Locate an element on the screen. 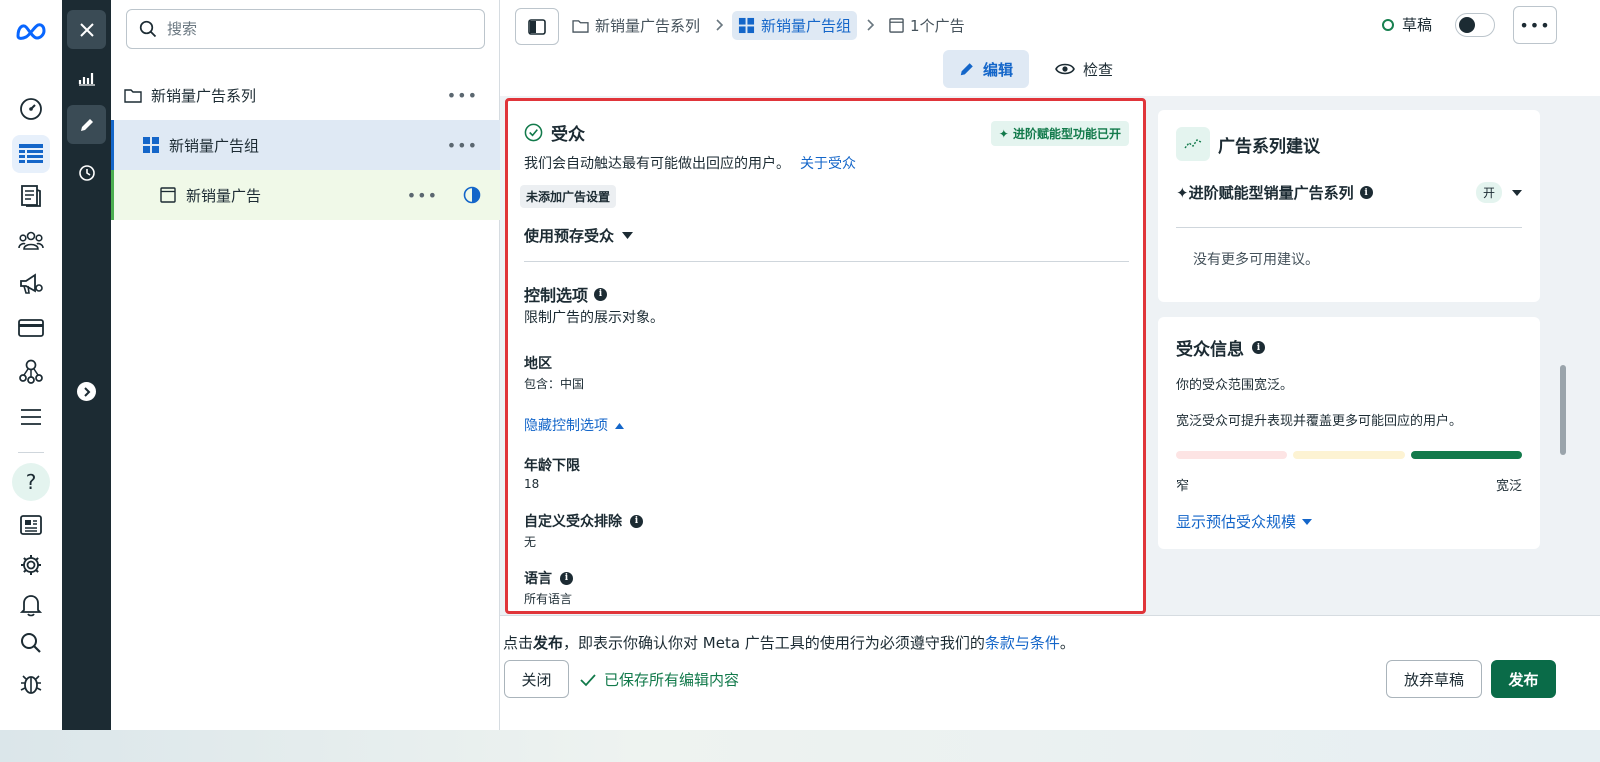 The width and height of the screenshot is (1600, 762). all-tools-menu-icon is located at coordinates (31, 417).